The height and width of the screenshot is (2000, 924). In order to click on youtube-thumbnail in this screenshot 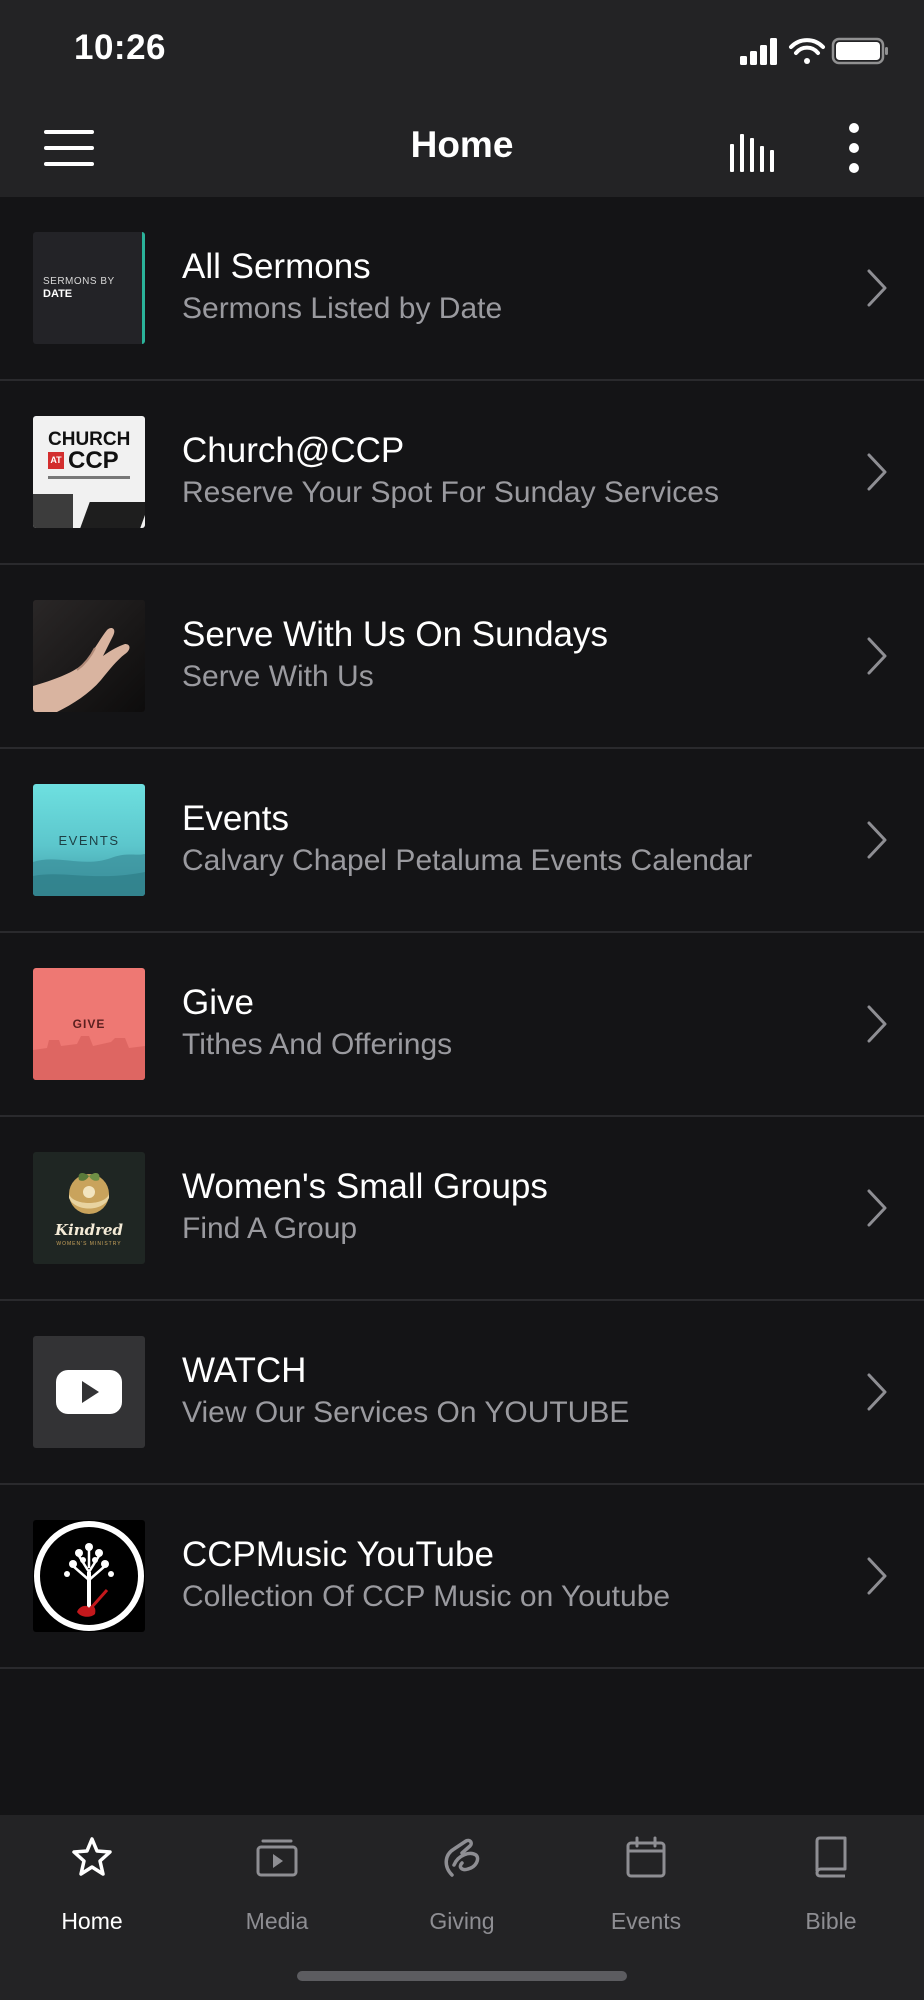, I will do `click(89, 1392)`.